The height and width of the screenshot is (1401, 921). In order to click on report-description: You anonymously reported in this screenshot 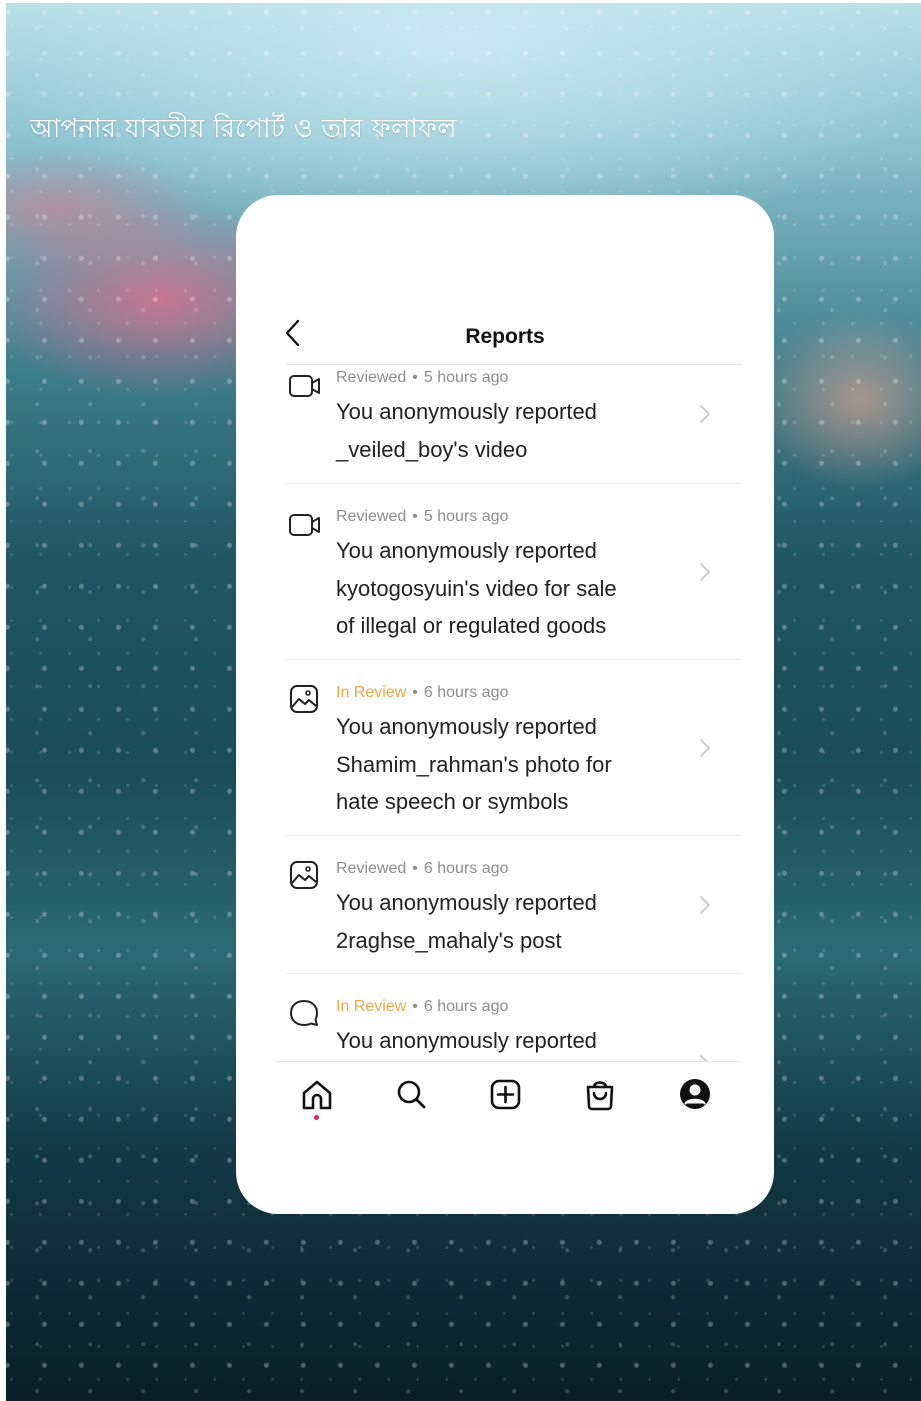, I will do `click(496, 1041)`.